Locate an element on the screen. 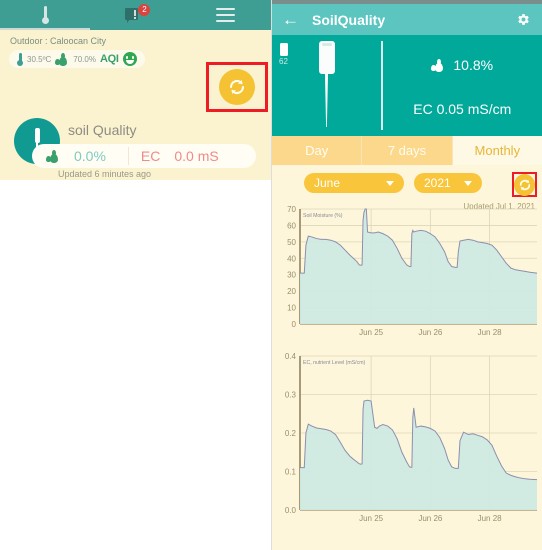  soil-quality-title: soil Quality is located at coordinates (102, 130).